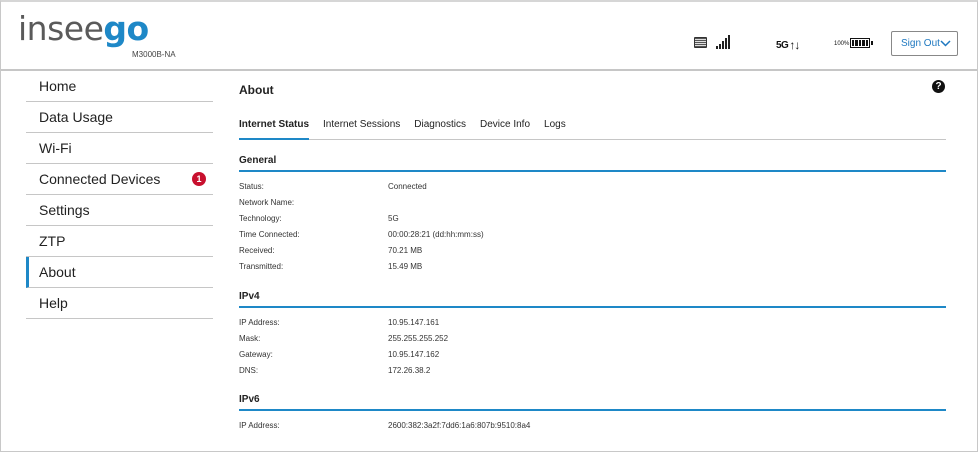  Describe the element at coordinates (64, 210) in the screenshot. I see `sidebar-item-label: Settings` at that location.